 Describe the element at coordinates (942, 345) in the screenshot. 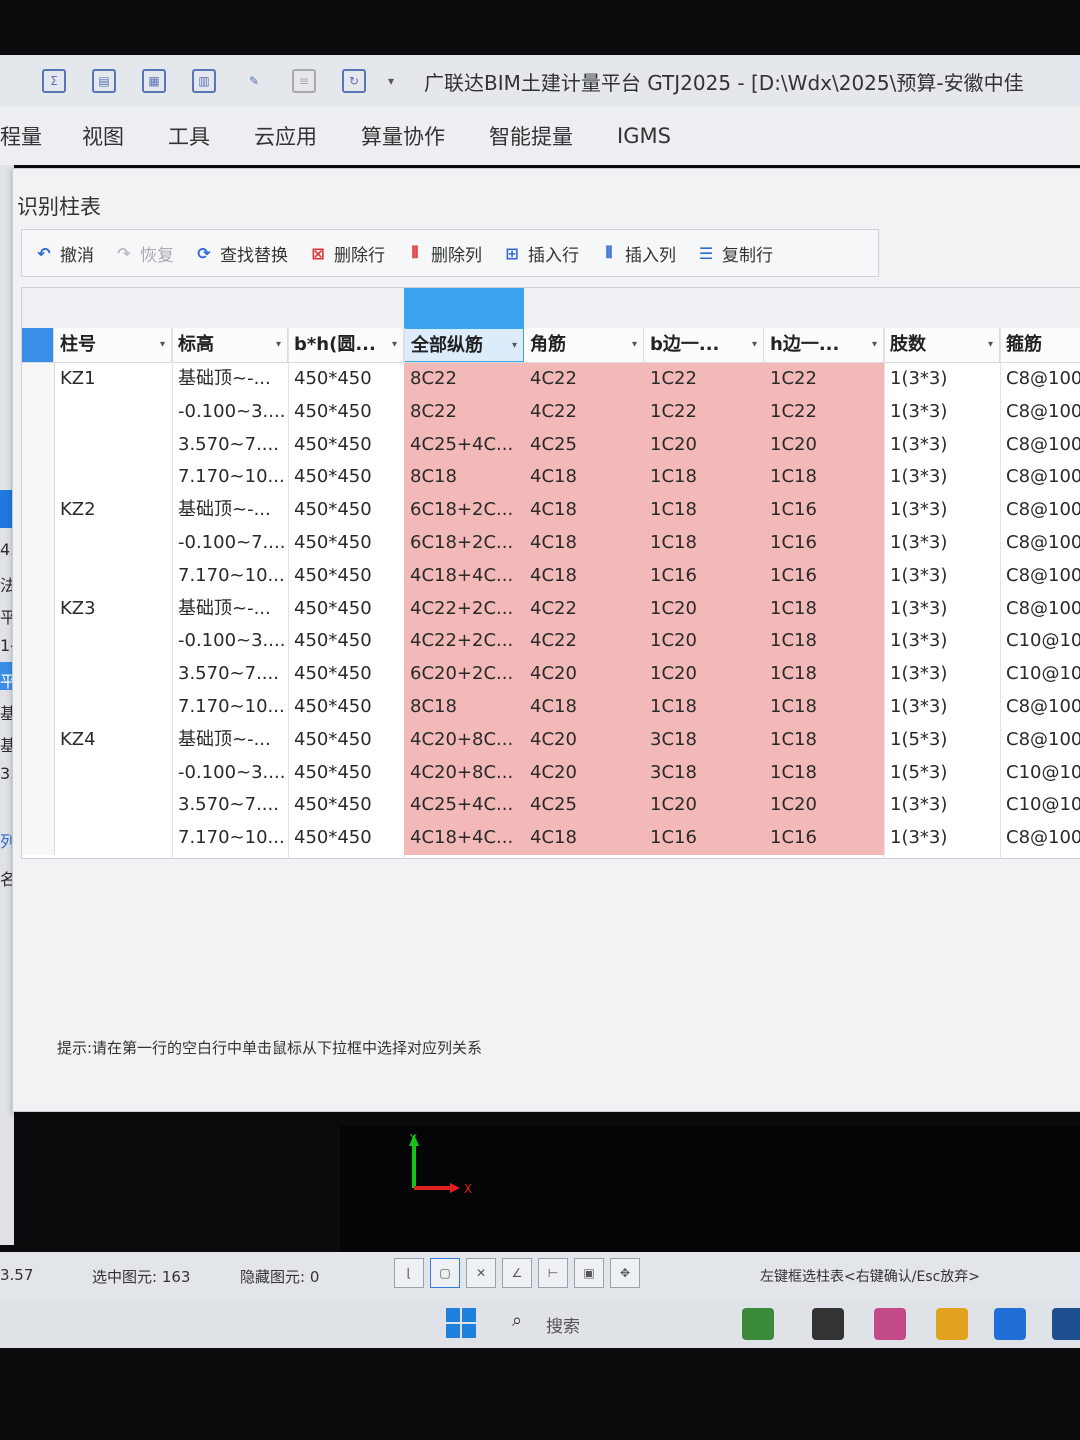

I see `header-leg-count: 肢数 ▾` at that location.